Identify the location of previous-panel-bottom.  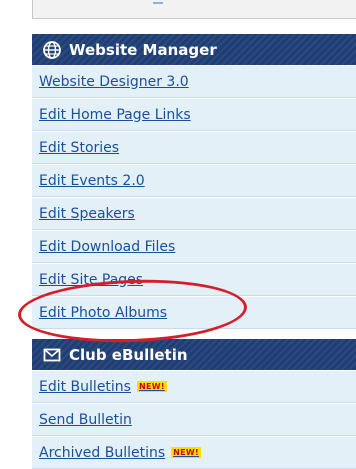
(194, 9).